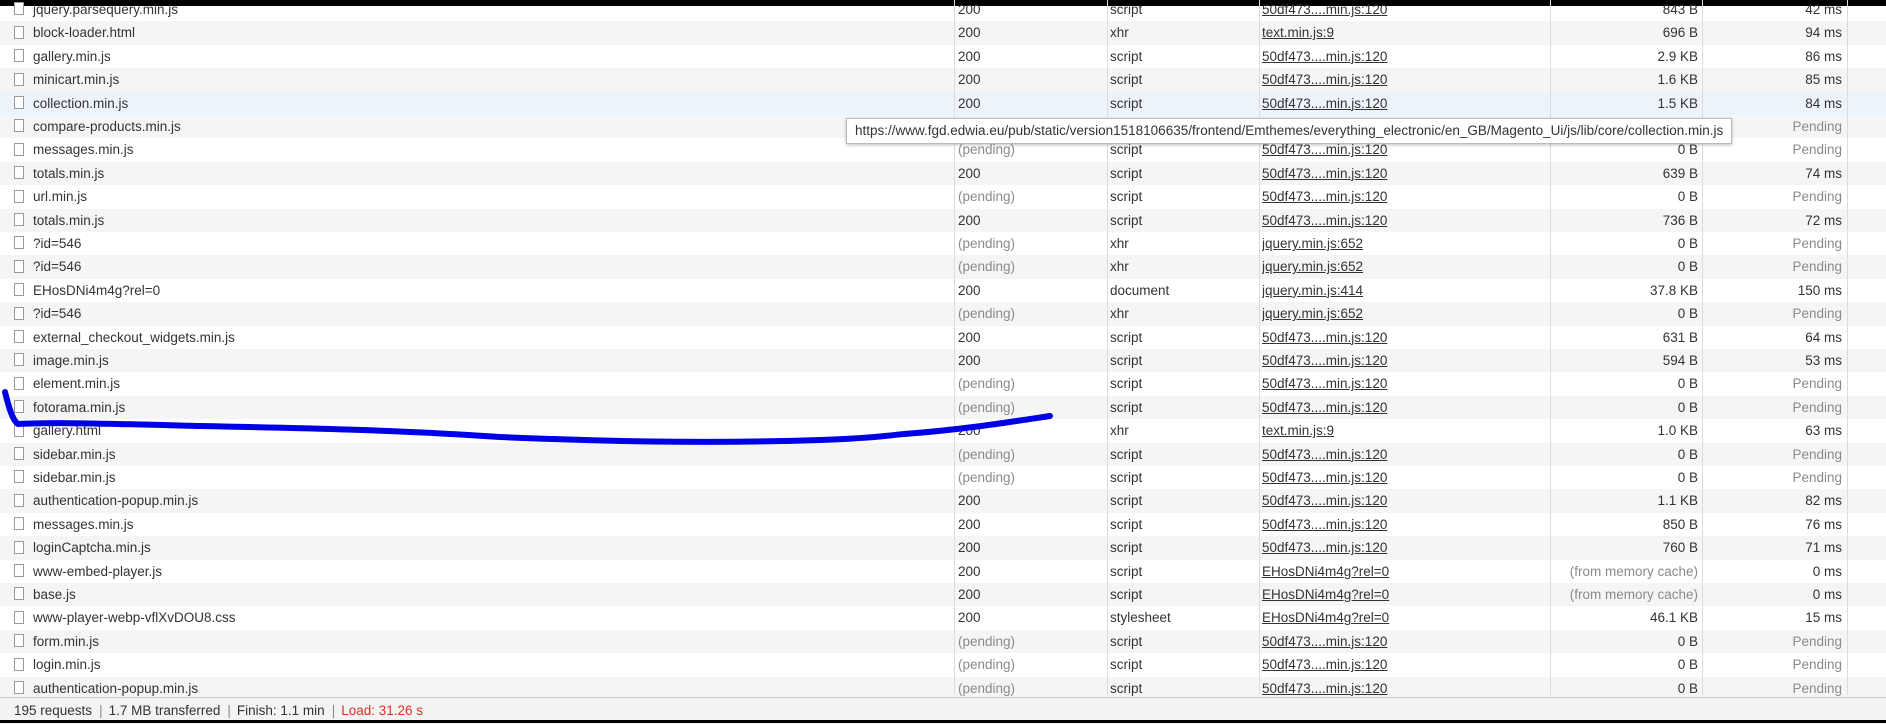 The width and height of the screenshot is (1886, 724). I want to click on request-name-cell: minicart.min.js, so click(481, 79).